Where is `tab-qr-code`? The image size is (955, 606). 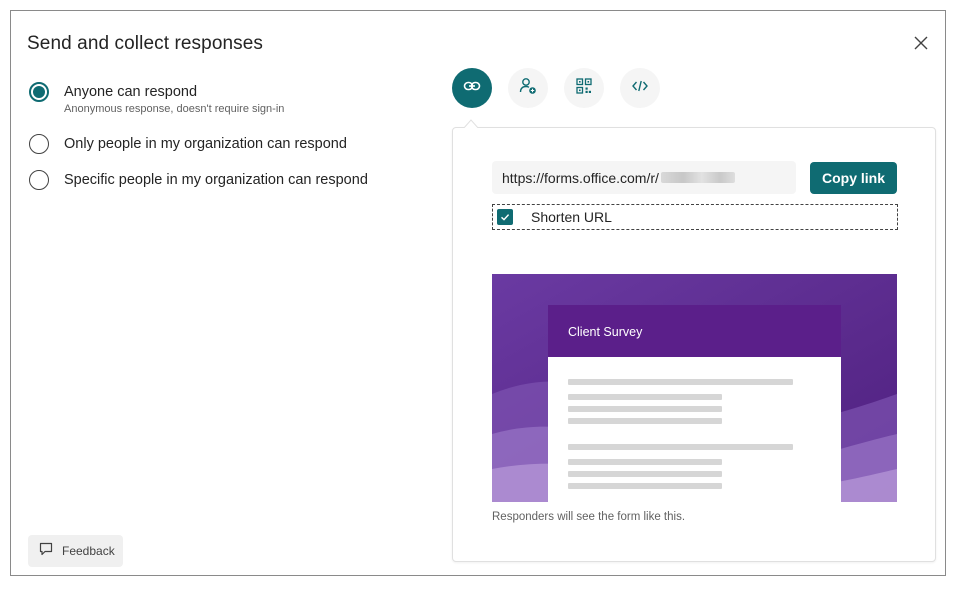 tab-qr-code is located at coordinates (584, 88).